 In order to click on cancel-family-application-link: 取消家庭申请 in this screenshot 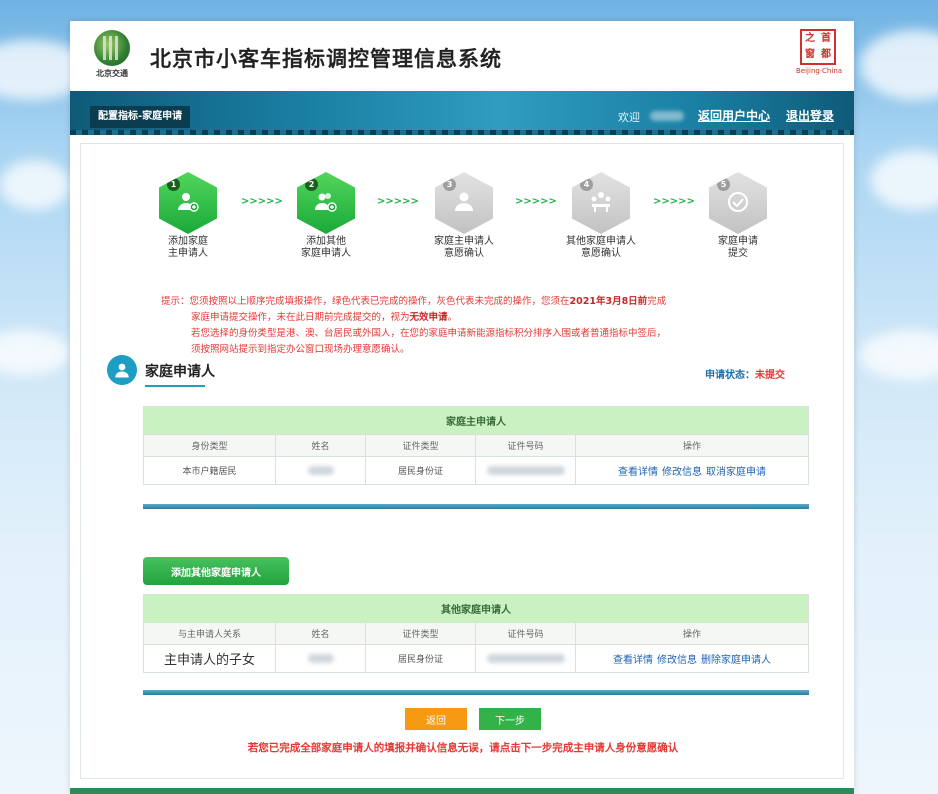, I will do `click(736, 472)`.